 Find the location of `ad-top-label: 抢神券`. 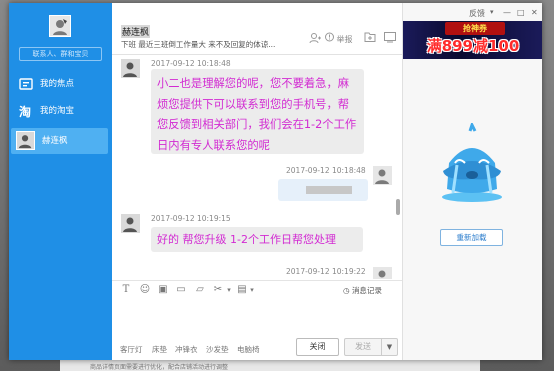

ad-top-label: 抢神券 is located at coordinates (475, 28).